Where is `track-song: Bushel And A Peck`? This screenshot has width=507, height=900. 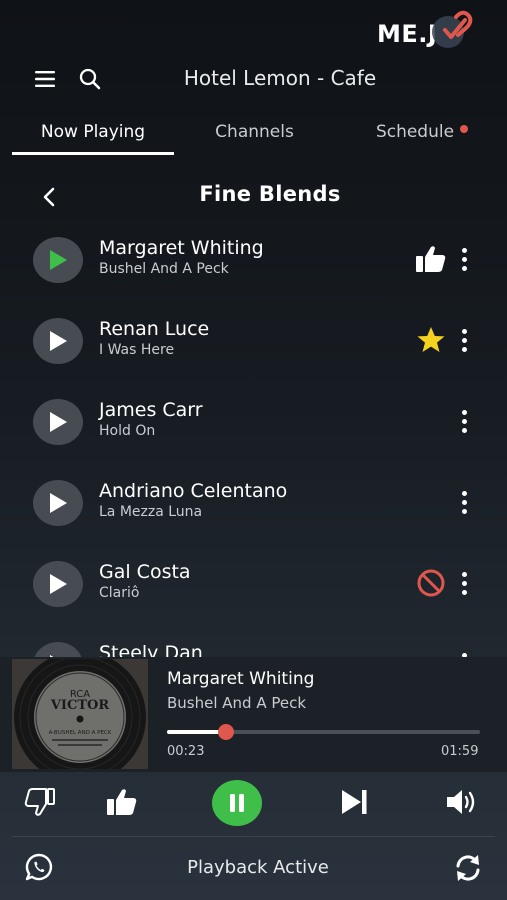
track-song: Bushel And A Peck is located at coordinates (164, 269).